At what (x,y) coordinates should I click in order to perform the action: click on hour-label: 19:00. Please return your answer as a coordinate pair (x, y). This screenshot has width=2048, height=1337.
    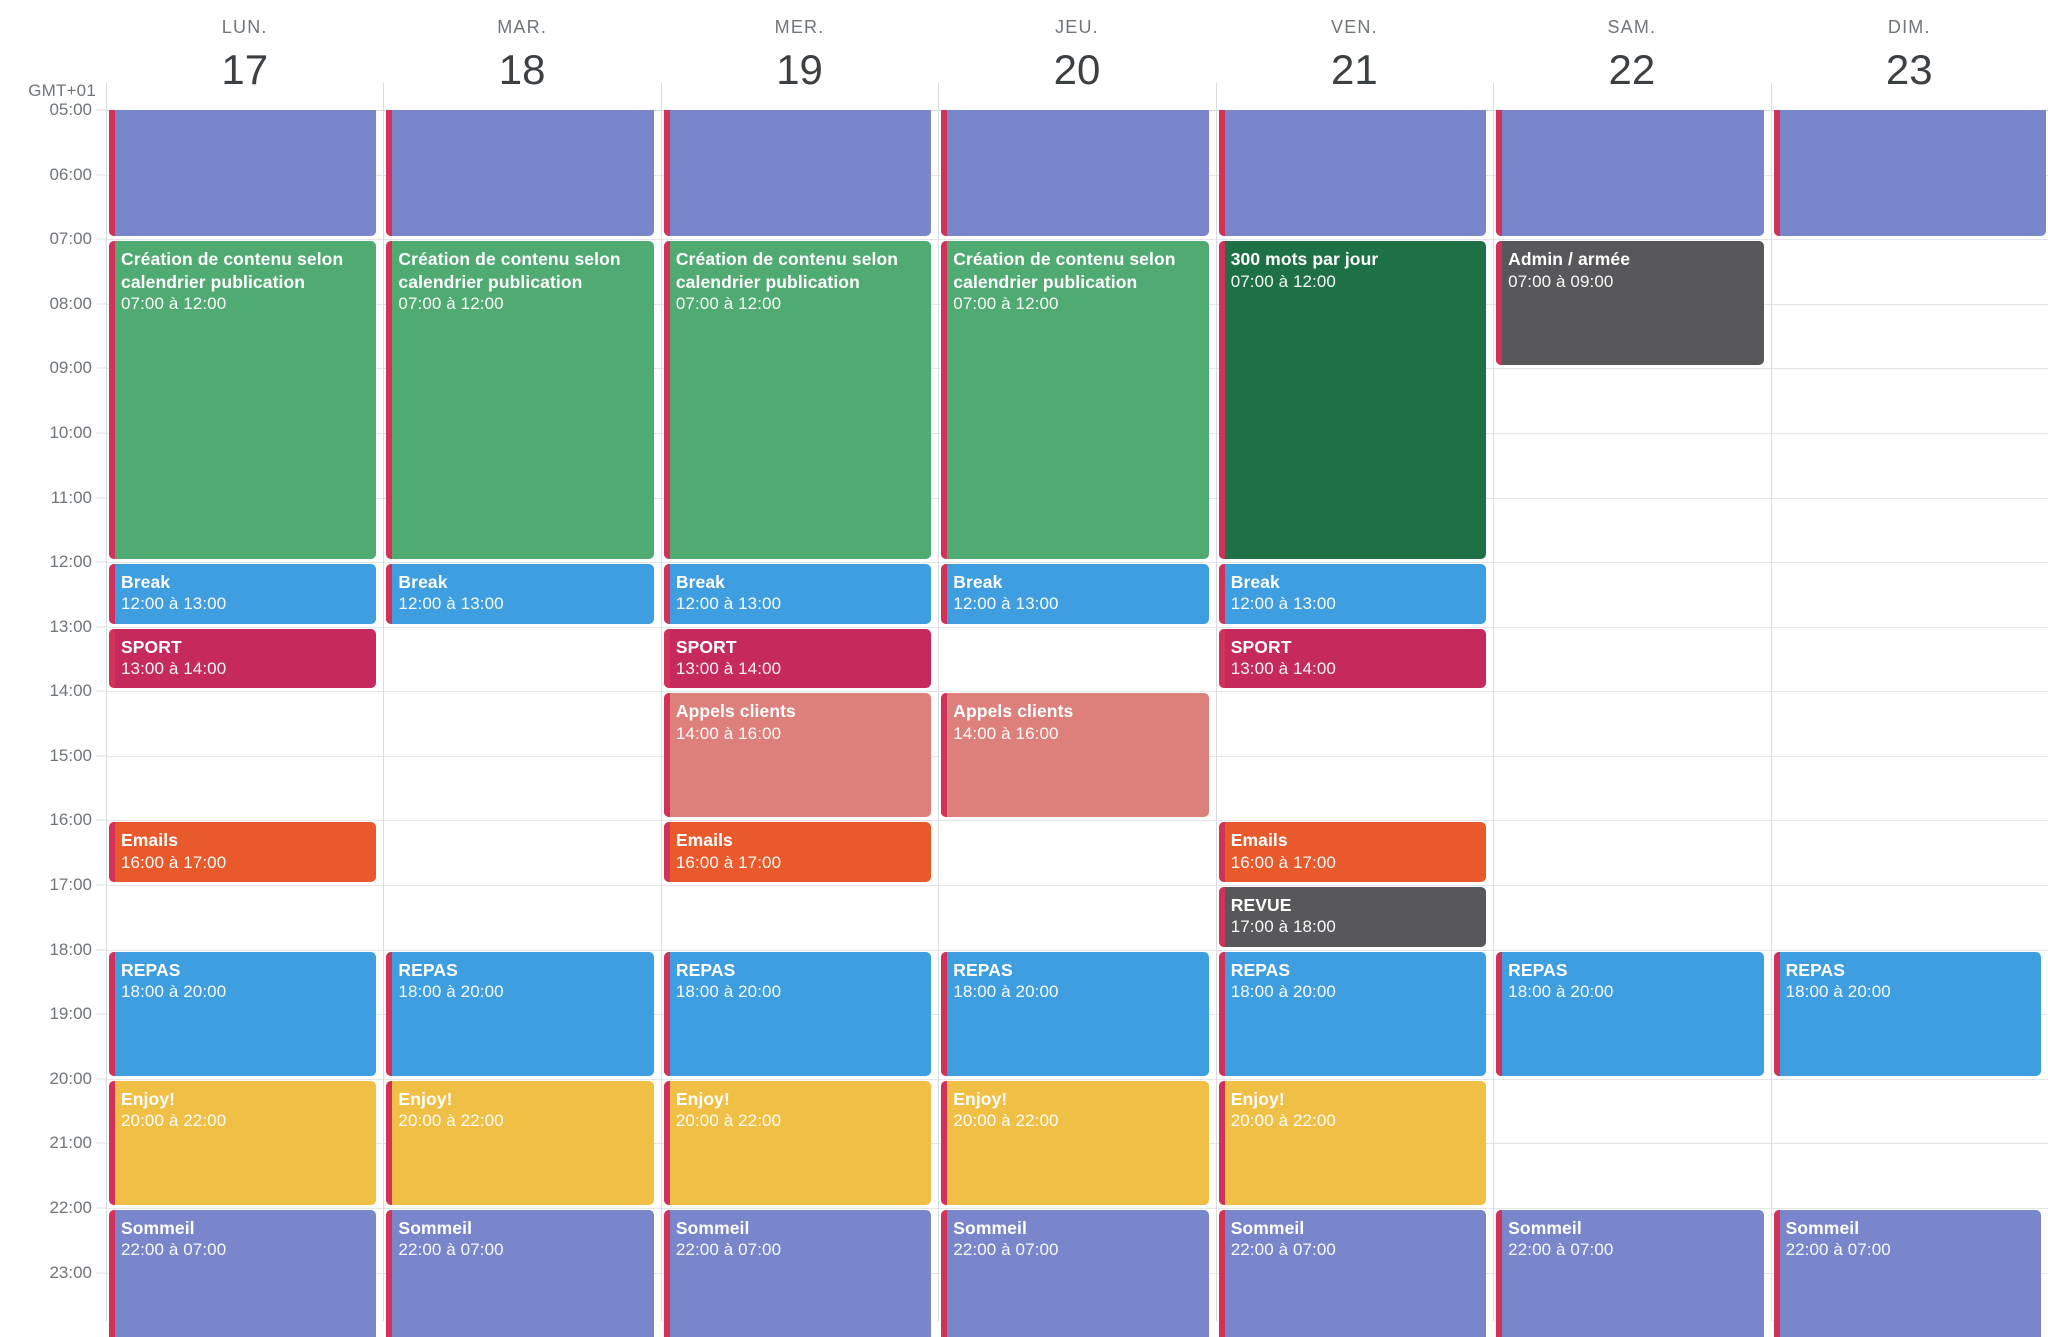
    Looking at the image, I should click on (70, 1014).